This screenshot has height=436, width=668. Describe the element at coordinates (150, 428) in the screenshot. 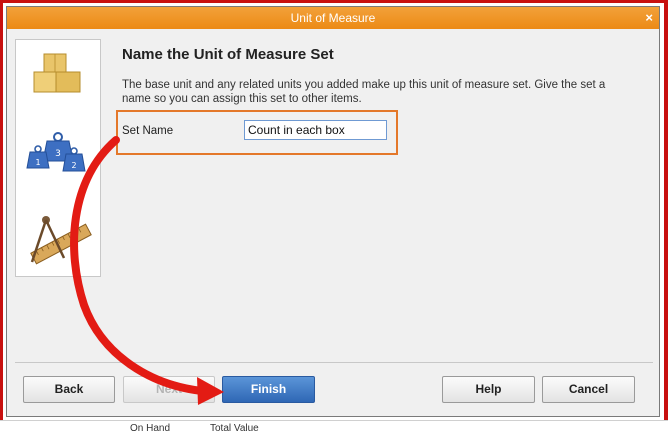

I see `background-on-hand-text: On Hand` at that location.